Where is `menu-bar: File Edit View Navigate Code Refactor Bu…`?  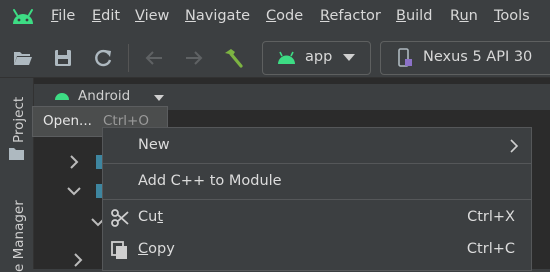
menu-bar: File Edit View Navigate Code Refactor Bu… is located at coordinates (275, 16).